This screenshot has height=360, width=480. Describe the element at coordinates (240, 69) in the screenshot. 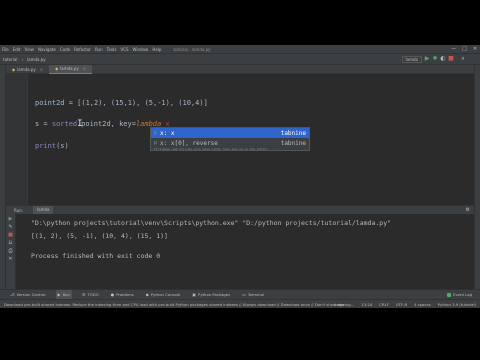

I see `editor-tabs: ◆ lamda.py × ◆ lamda.py ×` at that location.